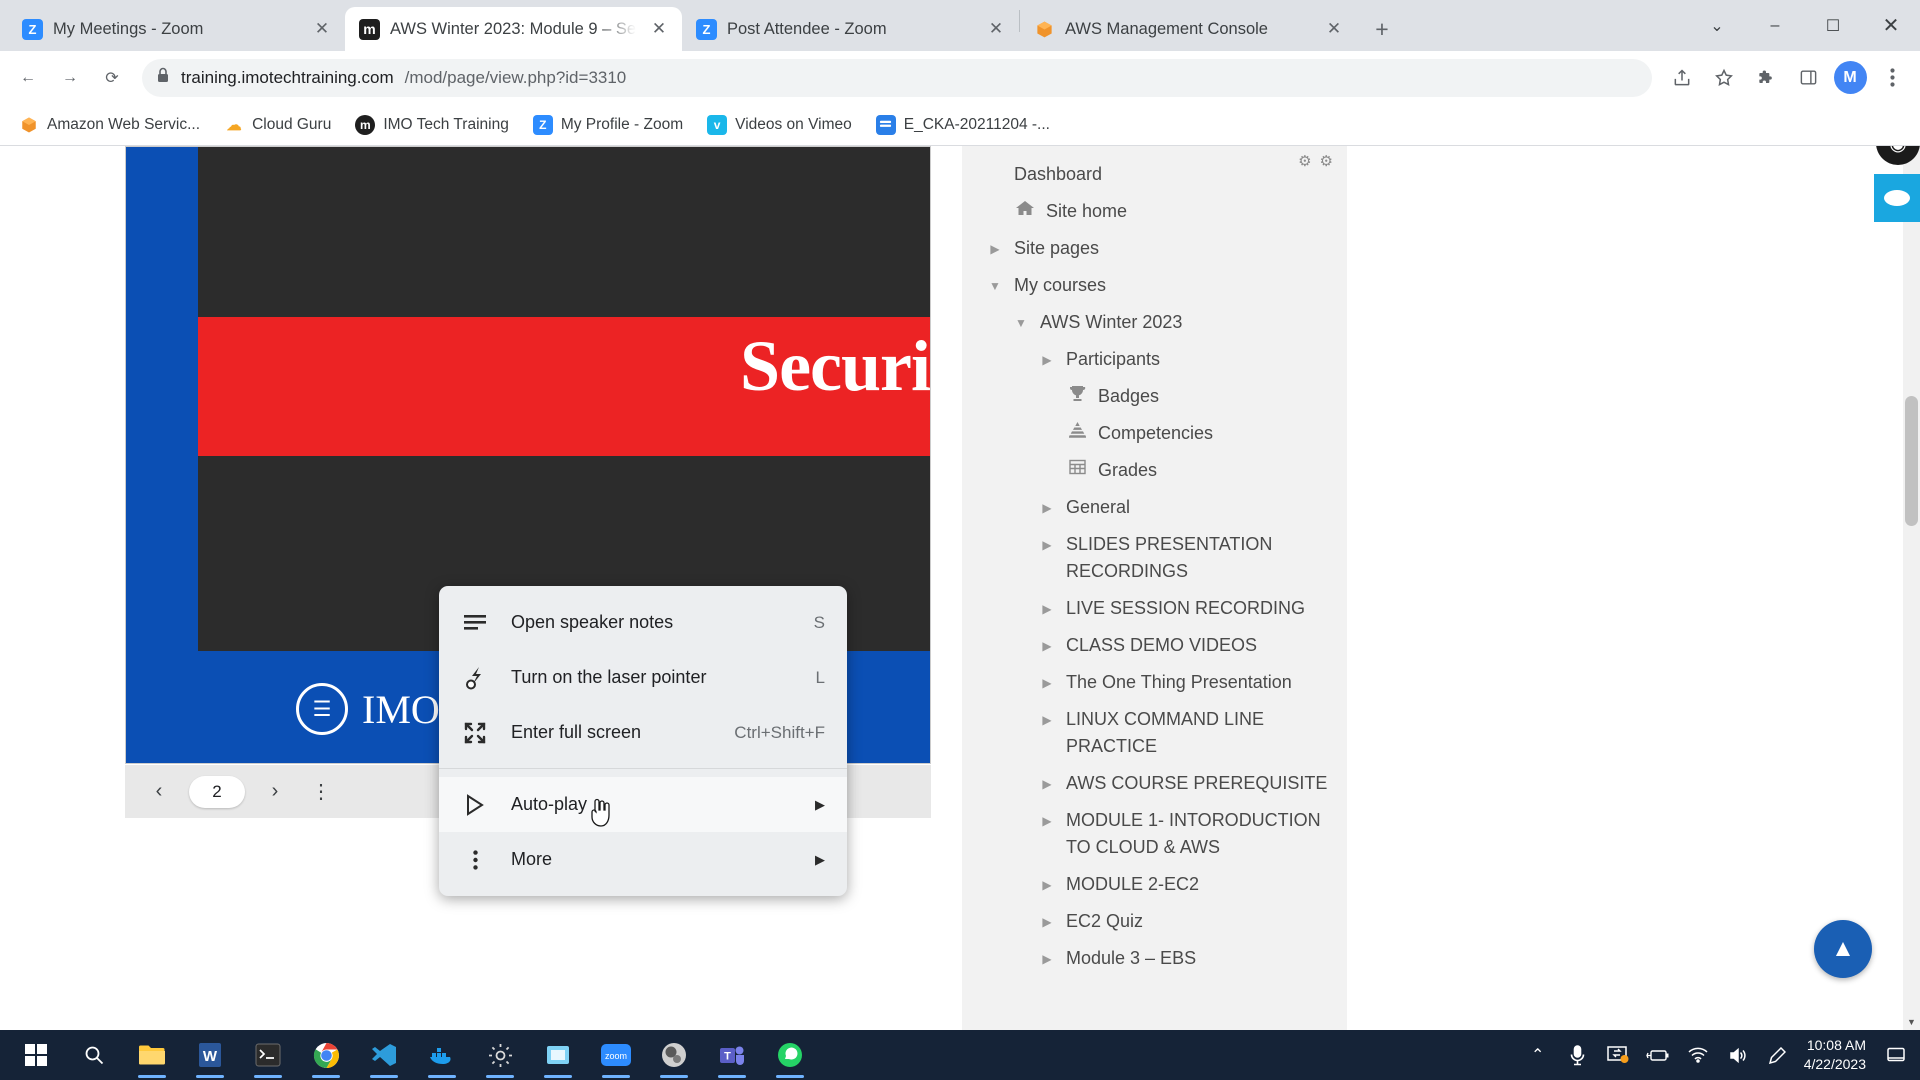 The height and width of the screenshot is (1080, 1920). Describe the element at coordinates (432, 125) in the screenshot. I see `bookmark-item: m IMO Tech Training` at that location.